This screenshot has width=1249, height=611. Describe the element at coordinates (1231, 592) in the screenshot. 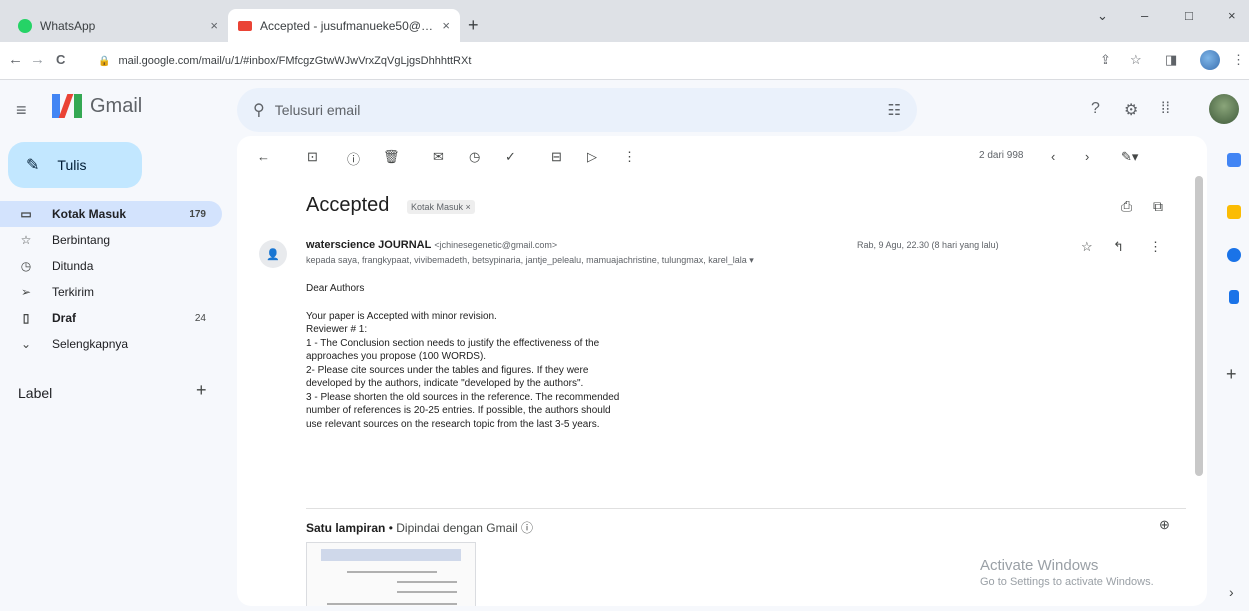

I see `show-side-panel-chevron-icon: ›` at that location.